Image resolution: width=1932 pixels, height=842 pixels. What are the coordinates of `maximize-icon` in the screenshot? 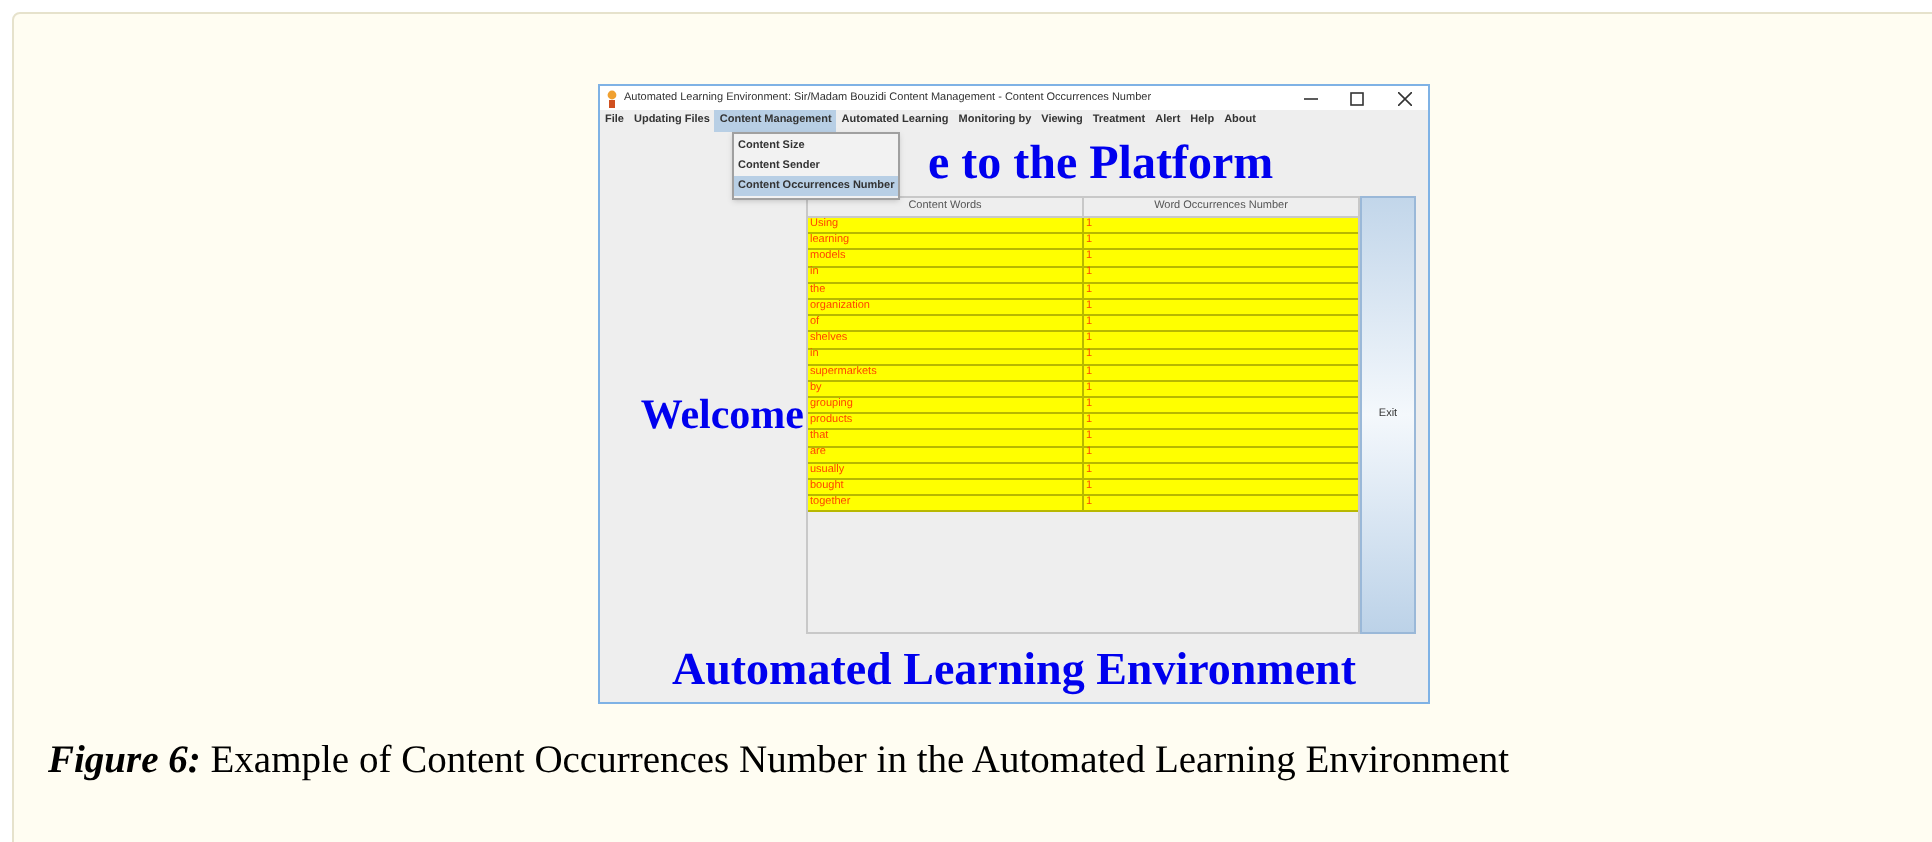 It's located at (1357, 98).